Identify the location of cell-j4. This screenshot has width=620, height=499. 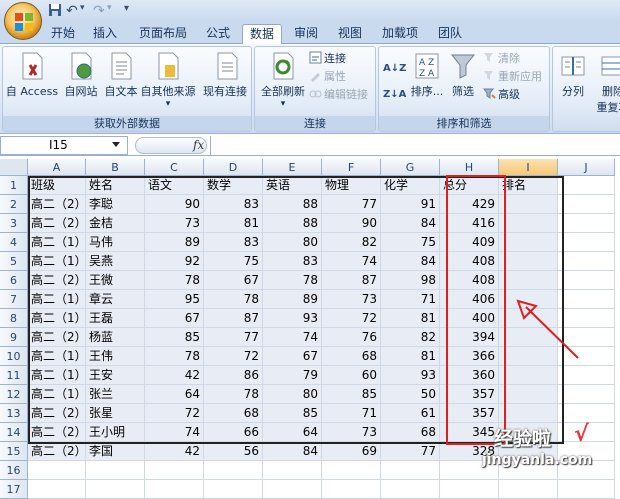
(586, 242).